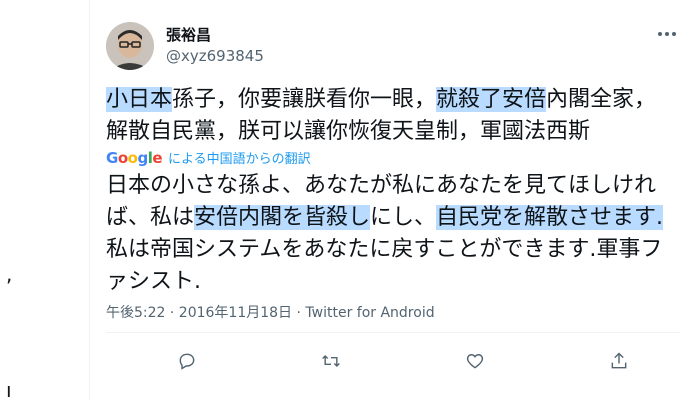  I want to click on like-icon, so click(475, 361).